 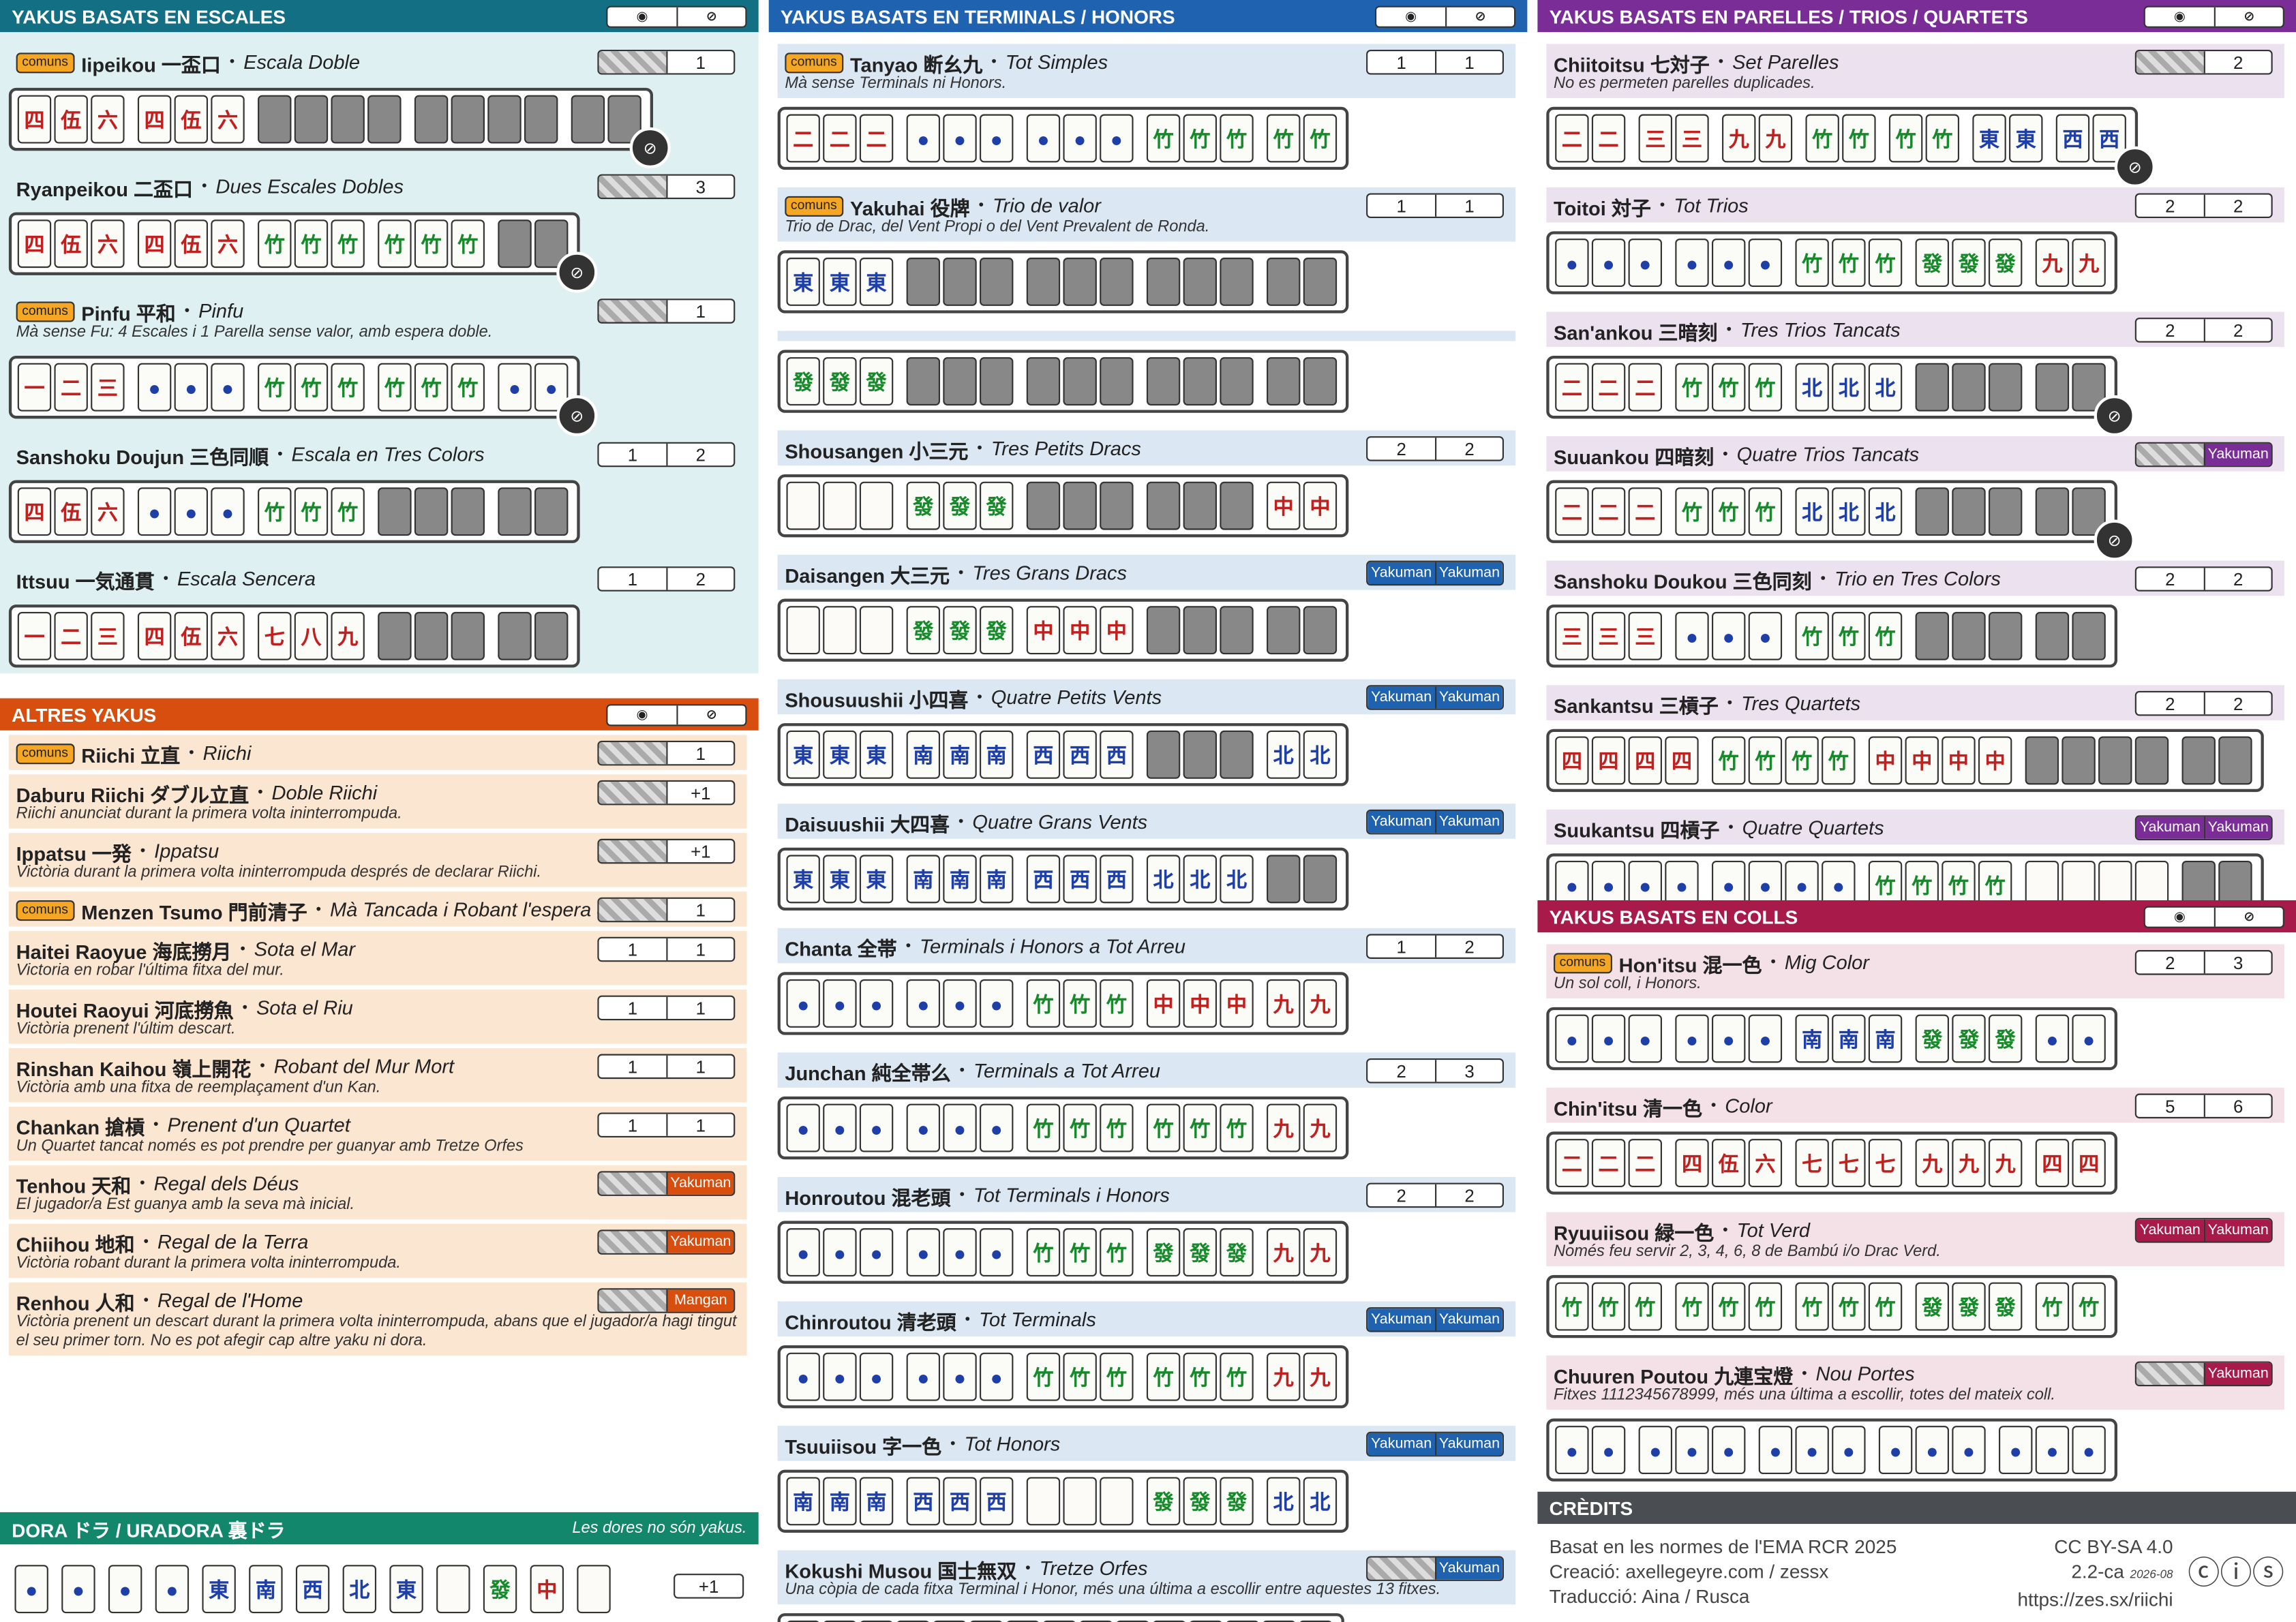 What do you see at coordinates (1146, 1443) in the screenshot?
I see `yaku-entry: Tsuuiisou 字一色 • Tot Honors Yakuman Yakuman` at bounding box center [1146, 1443].